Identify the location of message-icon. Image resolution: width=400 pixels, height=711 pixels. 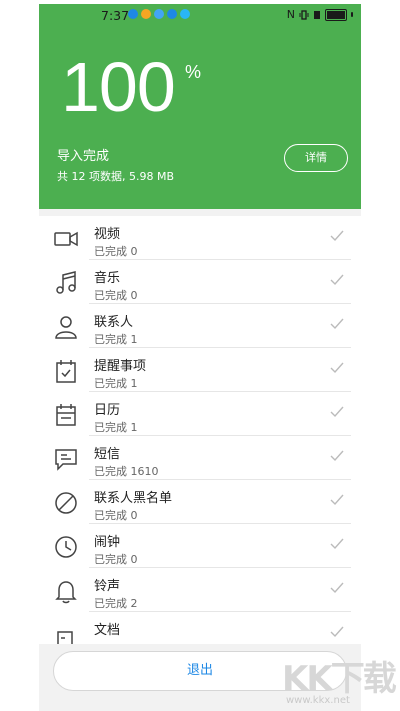
(66, 460).